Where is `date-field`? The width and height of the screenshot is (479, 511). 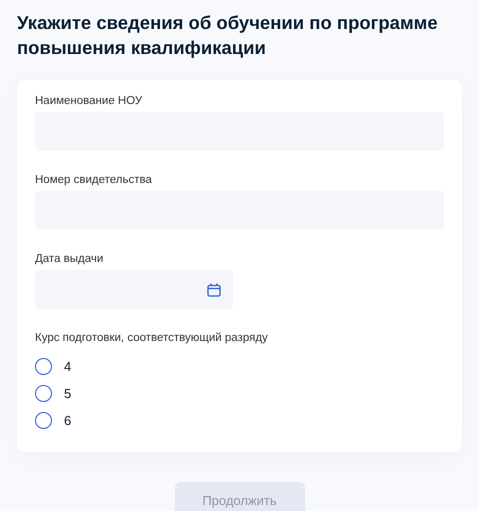
date-field is located at coordinates (134, 289).